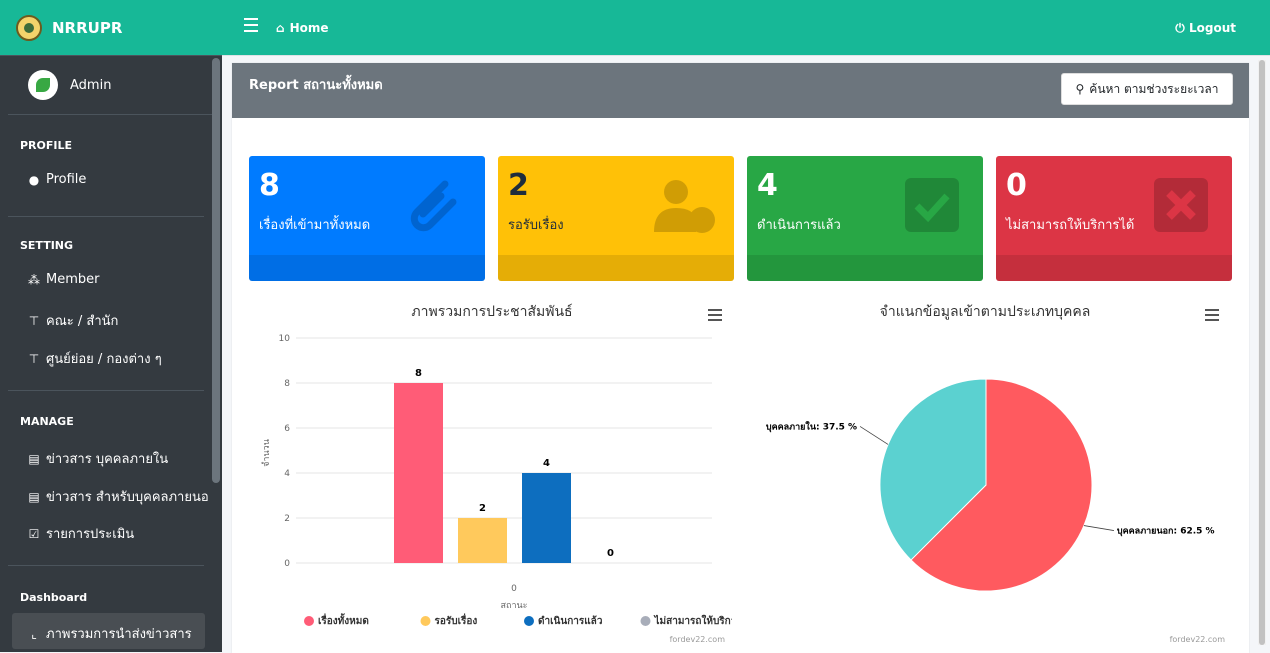 This screenshot has height=653, width=1270. Describe the element at coordinates (47, 421) in the screenshot. I see `section-manage: MANAGE` at that location.